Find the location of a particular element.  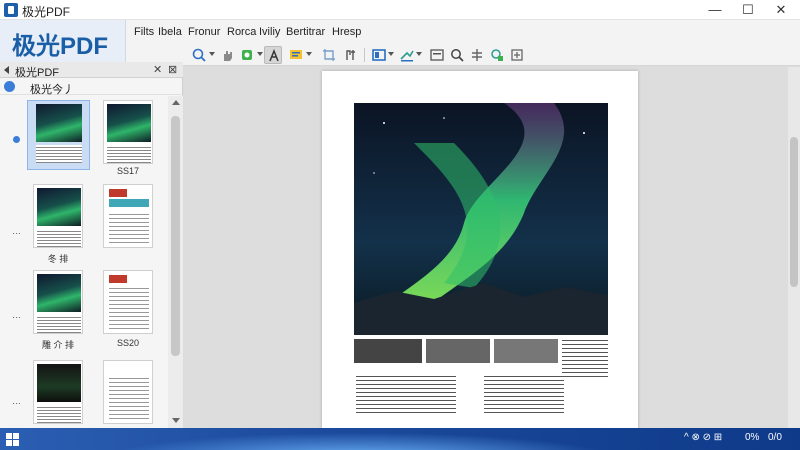

rotate-dropdown-icon is located at coordinates (260, 54).